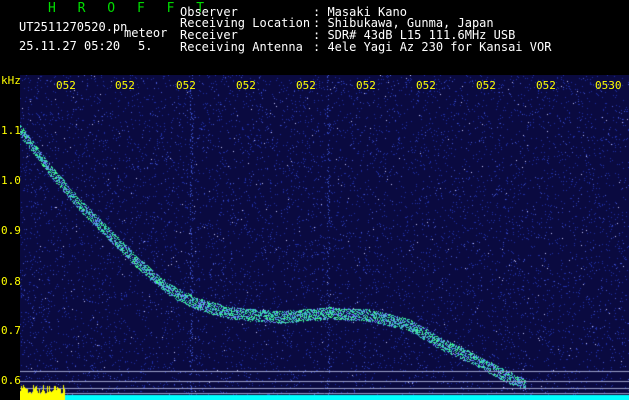 This screenshot has width=629, height=400. I want to click on field-label-antenna: Receiving Antenna, so click(241, 47).